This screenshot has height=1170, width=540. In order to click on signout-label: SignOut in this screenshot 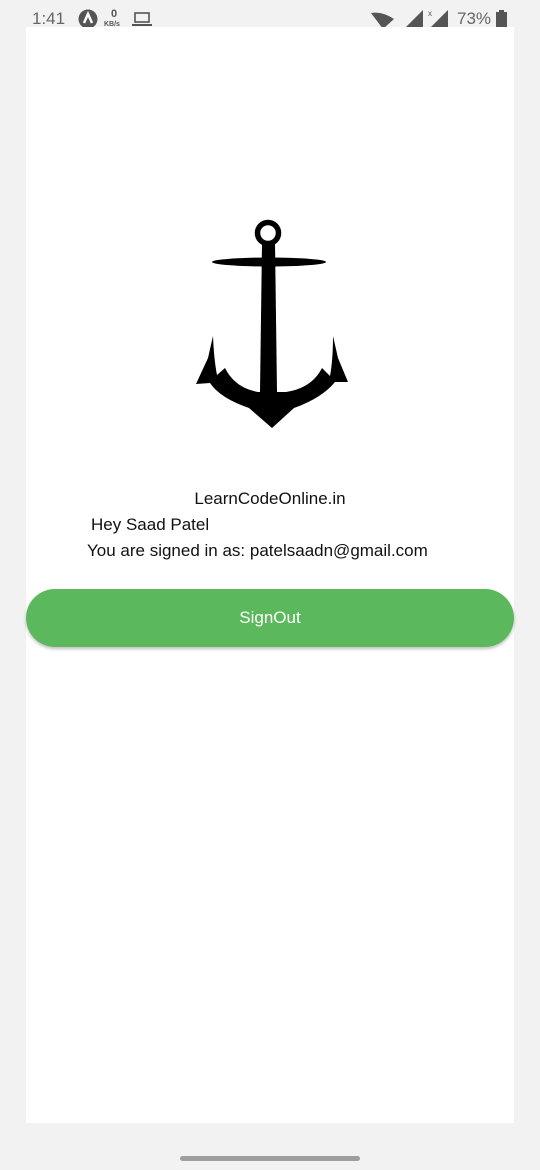, I will do `click(270, 617)`.